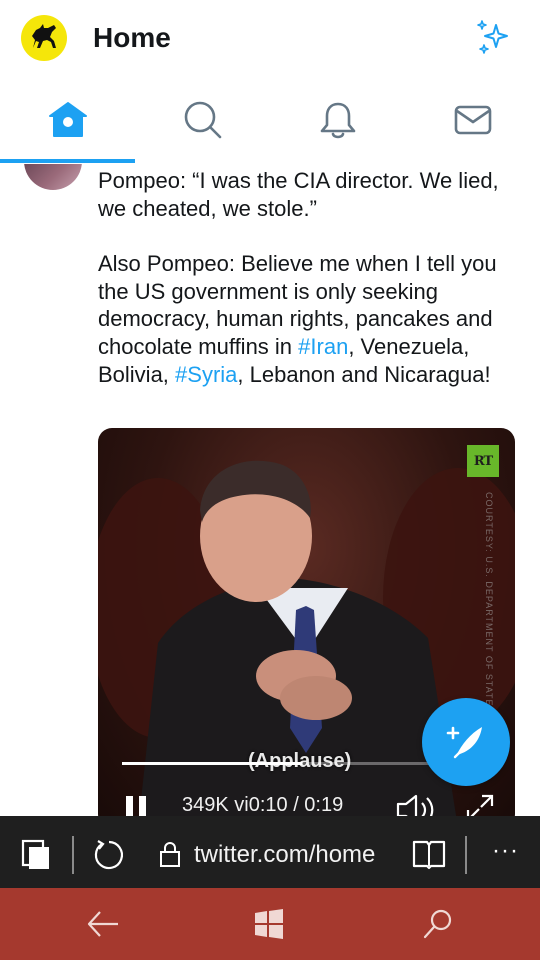 The width and height of the screenshot is (540, 960). Describe the element at coordinates (67, 161) in the screenshot. I see `active-tab-indicator` at that location.